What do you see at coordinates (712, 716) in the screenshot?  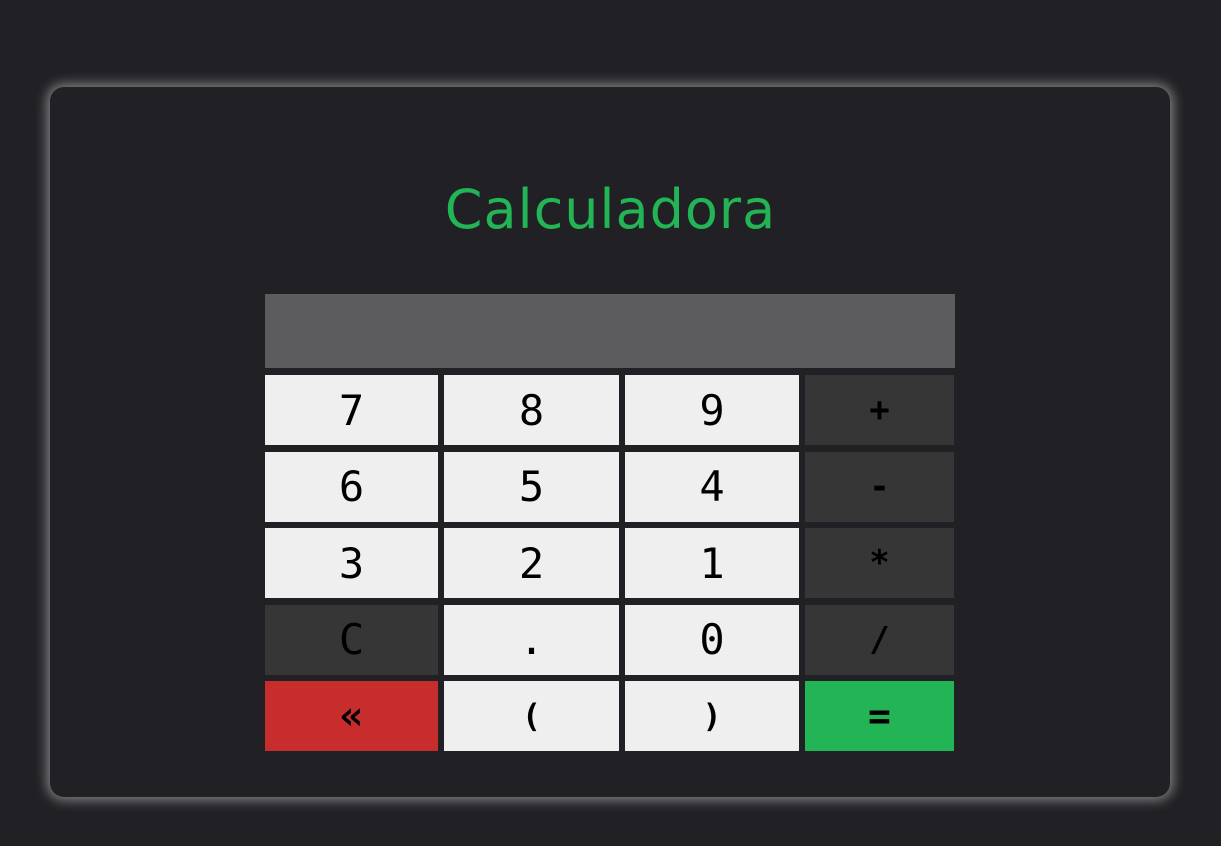 I see `key-close-paren: )` at bounding box center [712, 716].